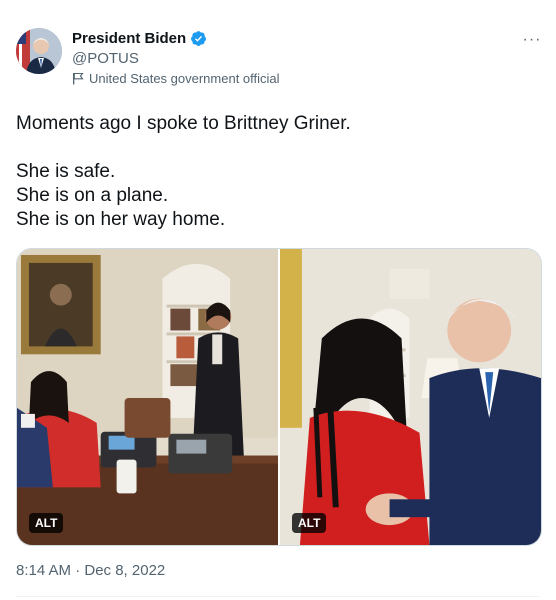 Image resolution: width=556 pixels, height=600 pixels. I want to click on divider, so click(278, 596).